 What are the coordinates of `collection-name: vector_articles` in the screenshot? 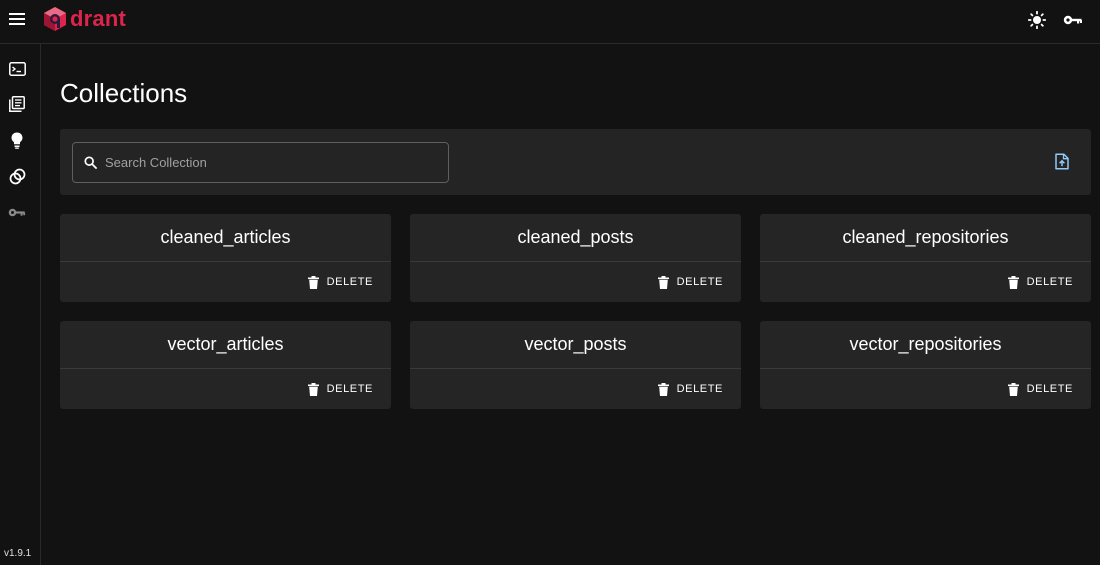 It's located at (225, 345).